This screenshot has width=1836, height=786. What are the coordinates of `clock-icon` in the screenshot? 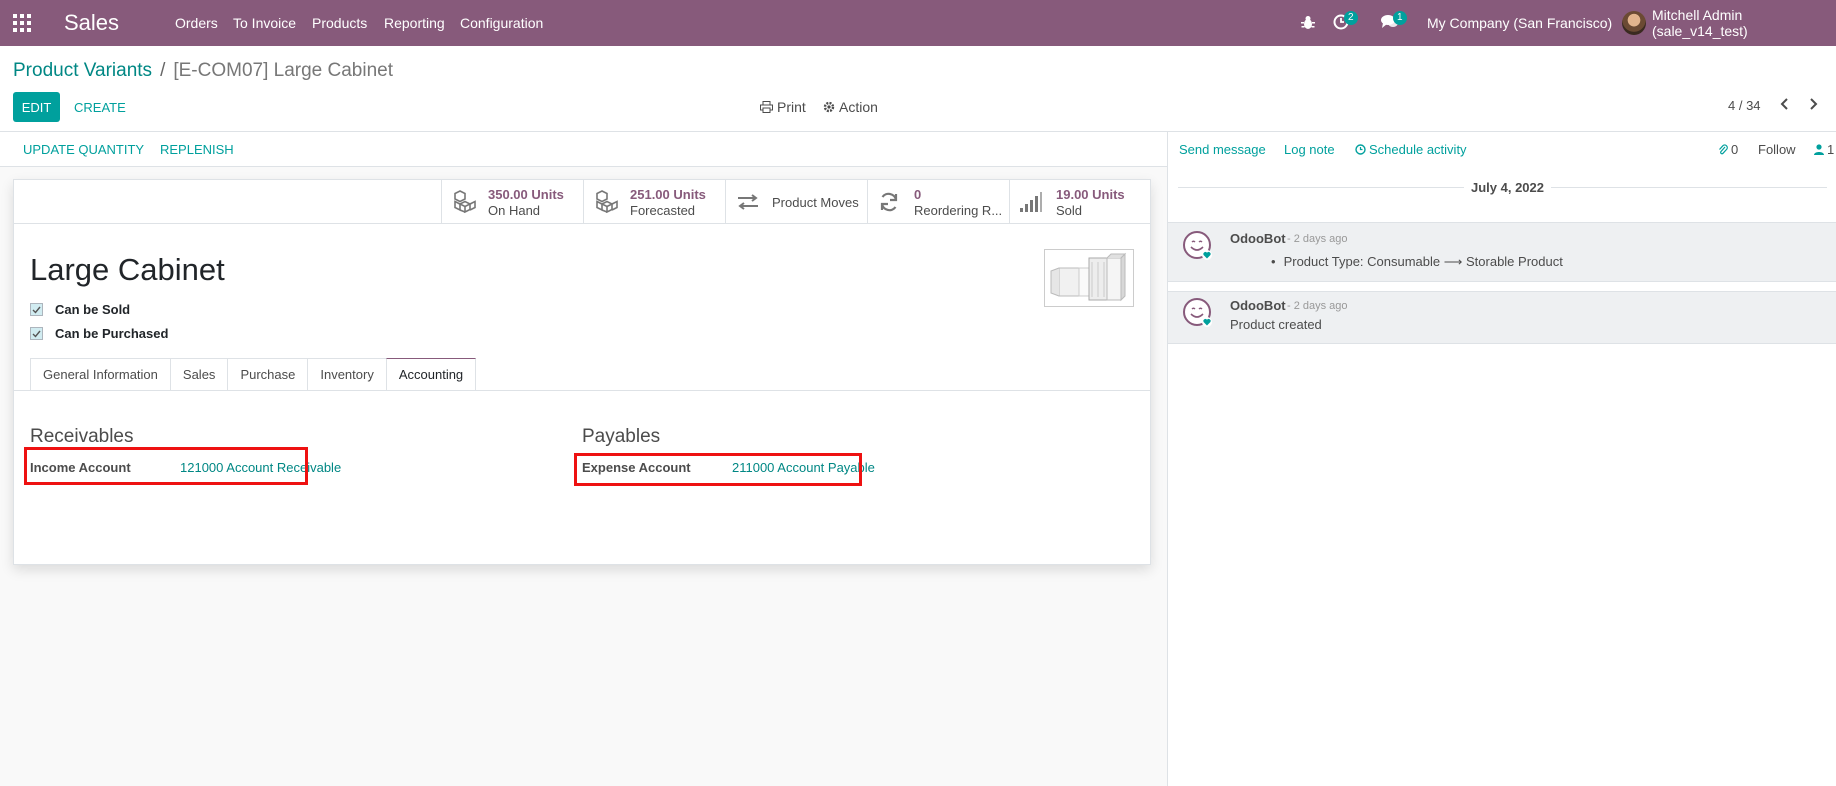 It's located at (1360, 149).